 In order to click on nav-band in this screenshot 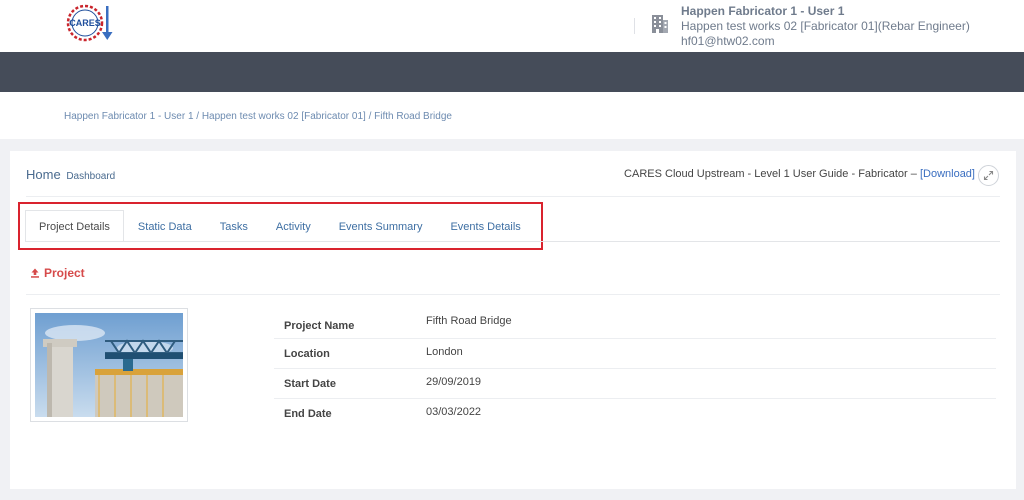, I will do `click(512, 72)`.